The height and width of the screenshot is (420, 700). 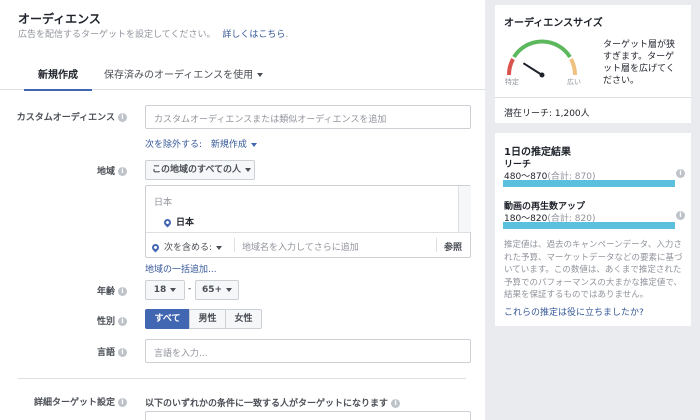 What do you see at coordinates (574, 311) in the screenshot?
I see `feedback-link: これらの推定は役に立ちましたか?` at bounding box center [574, 311].